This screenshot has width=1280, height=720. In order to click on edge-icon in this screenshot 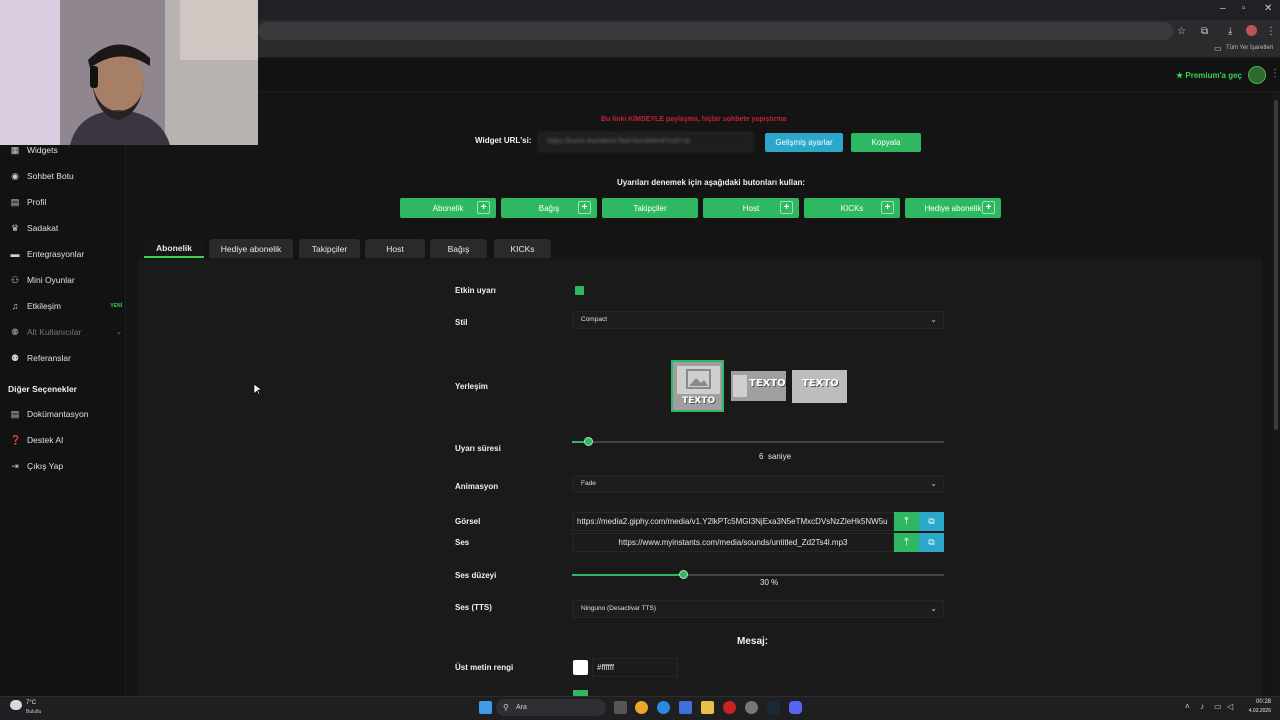, I will do `click(663, 707)`.